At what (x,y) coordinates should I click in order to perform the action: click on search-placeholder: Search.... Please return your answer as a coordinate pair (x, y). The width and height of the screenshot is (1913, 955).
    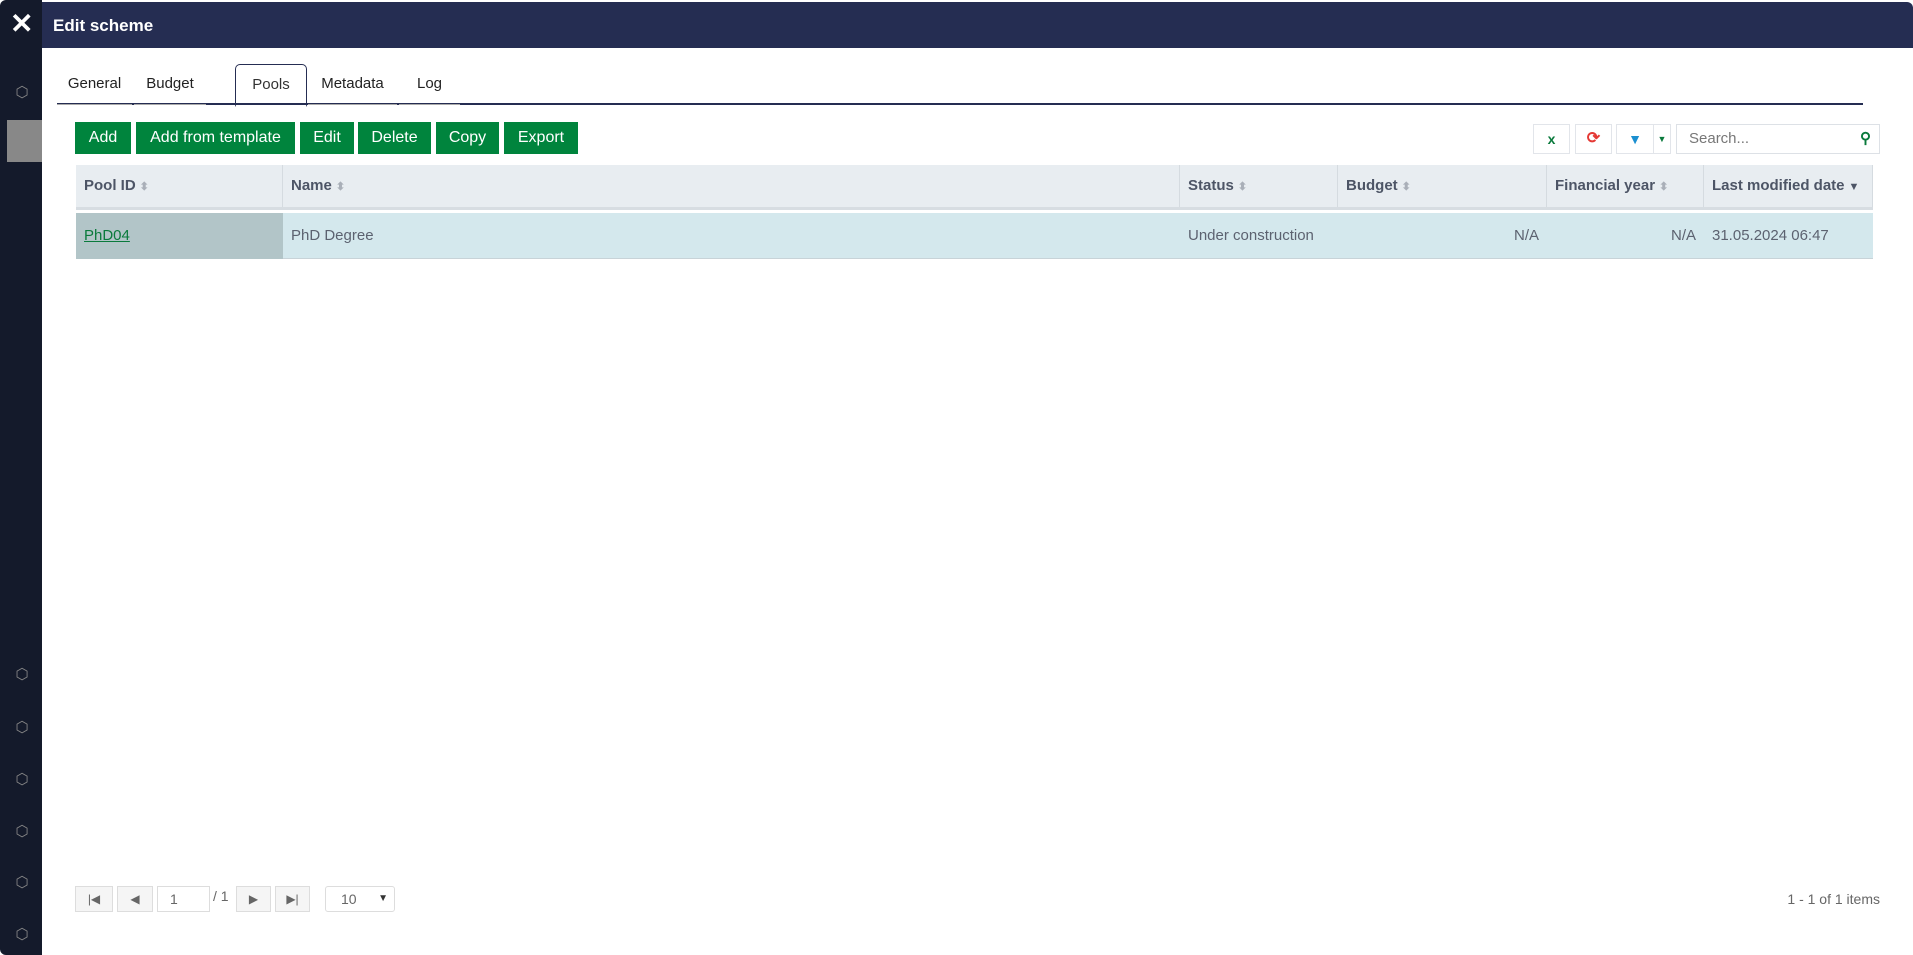
    Looking at the image, I should click on (1719, 138).